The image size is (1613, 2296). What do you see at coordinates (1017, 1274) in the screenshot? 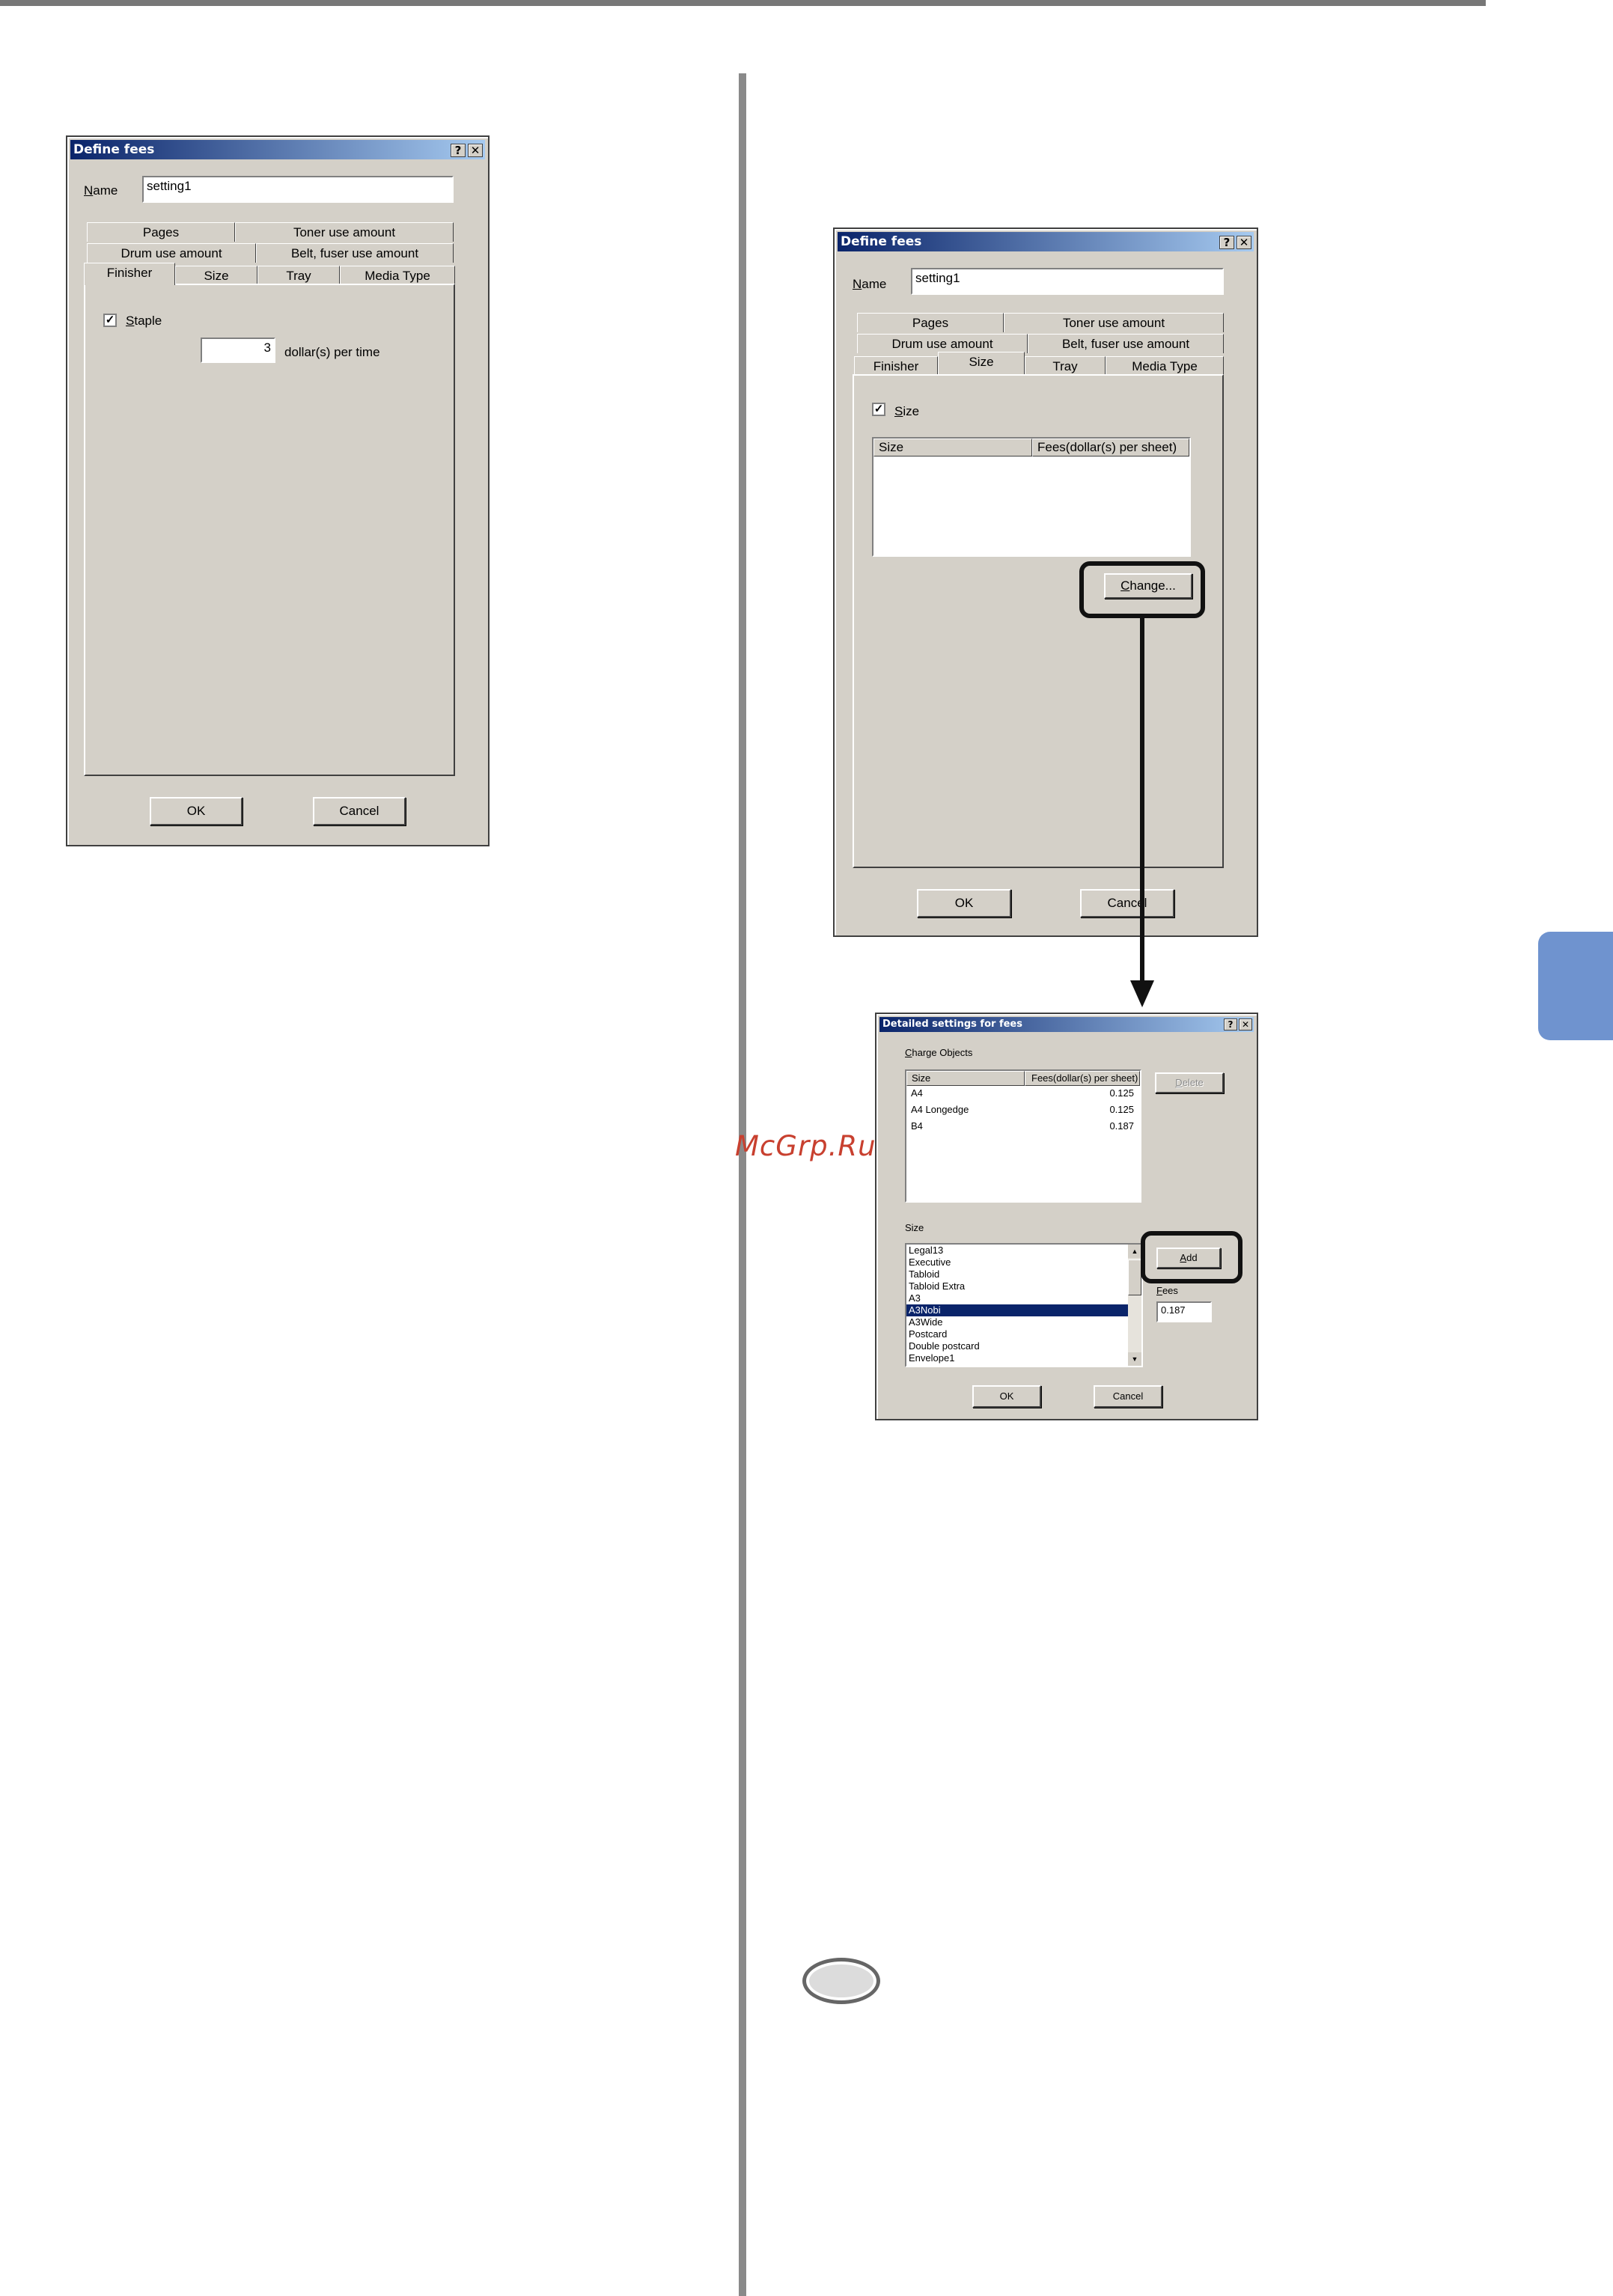
I see `list-item: Tabloid` at bounding box center [1017, 1274].